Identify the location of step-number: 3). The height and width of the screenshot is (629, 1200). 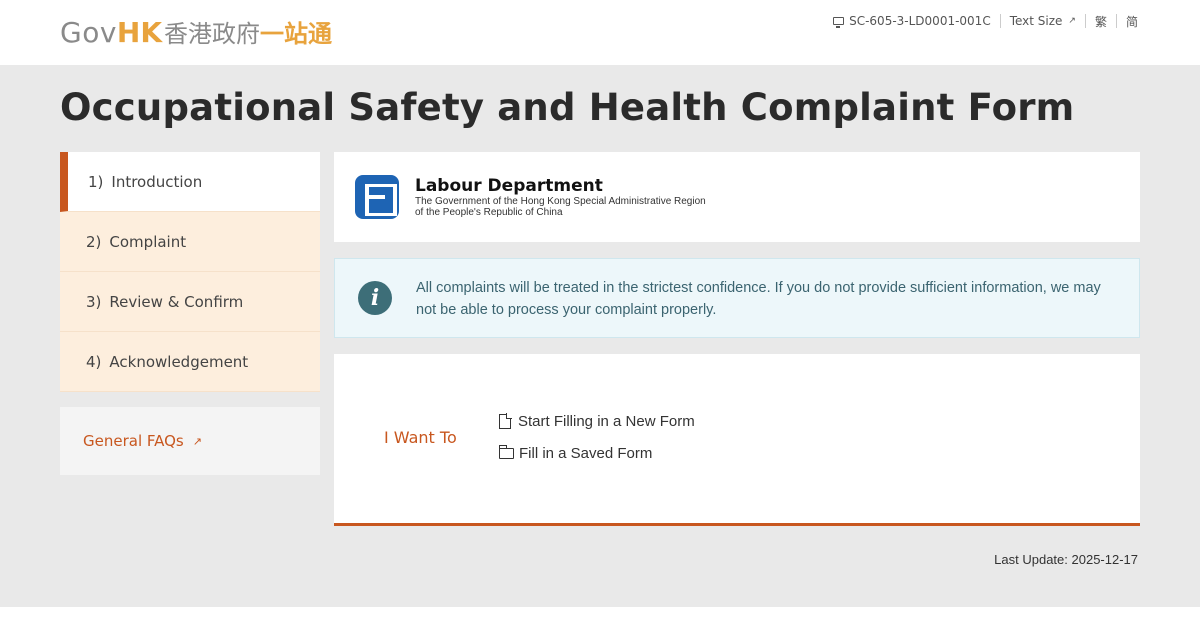
(94, 301).